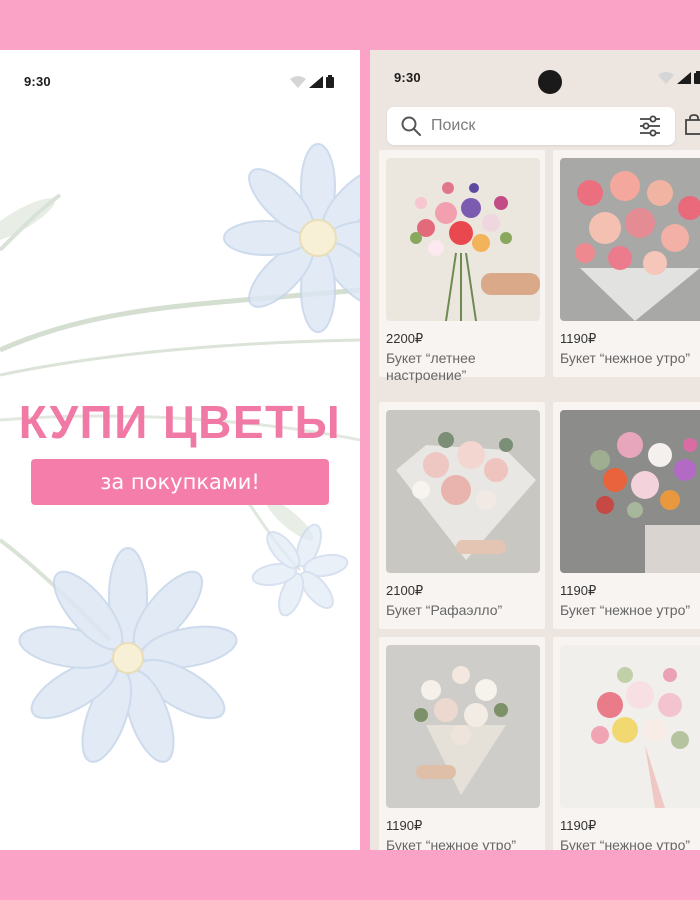 The width and height of the screenshot is (700, 900). I want to click on search-bar: Поиск, so click(531, 126).